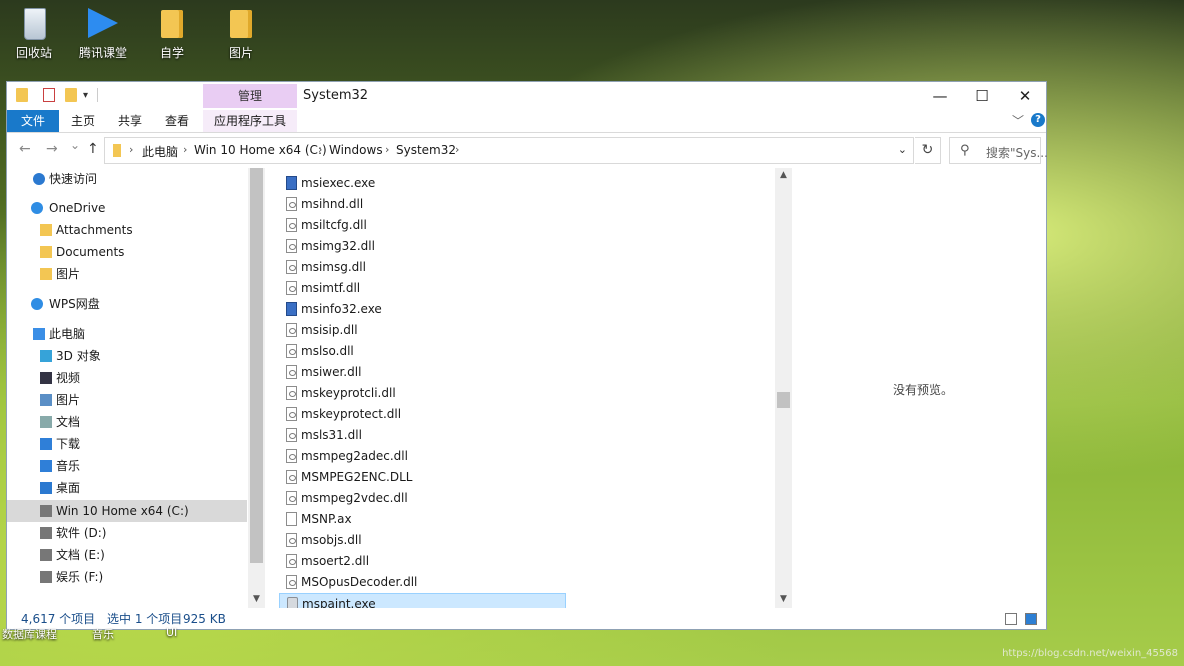 The width and height of the screenshot is (1184, 666). What do you see at coordinates (34, 33) in the screenshot?
I see `desktop-icon-recycle-bin: 回收站` at bounding box center [34, 33].